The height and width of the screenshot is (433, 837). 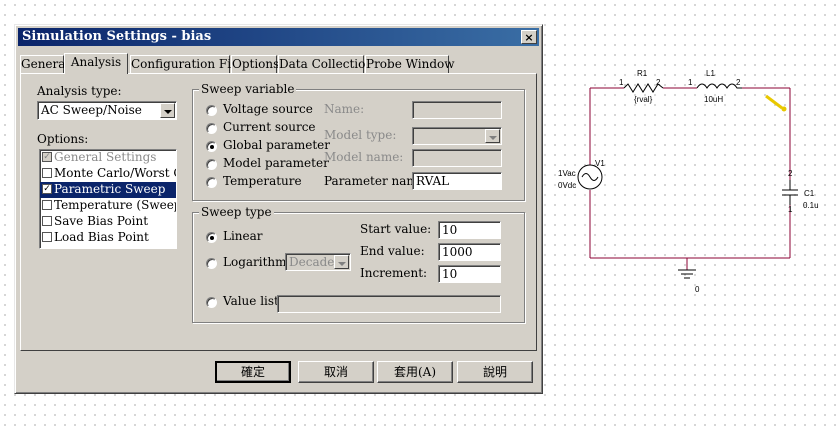 I want to click on radio-voltage-source, so click(x=211, y=110).